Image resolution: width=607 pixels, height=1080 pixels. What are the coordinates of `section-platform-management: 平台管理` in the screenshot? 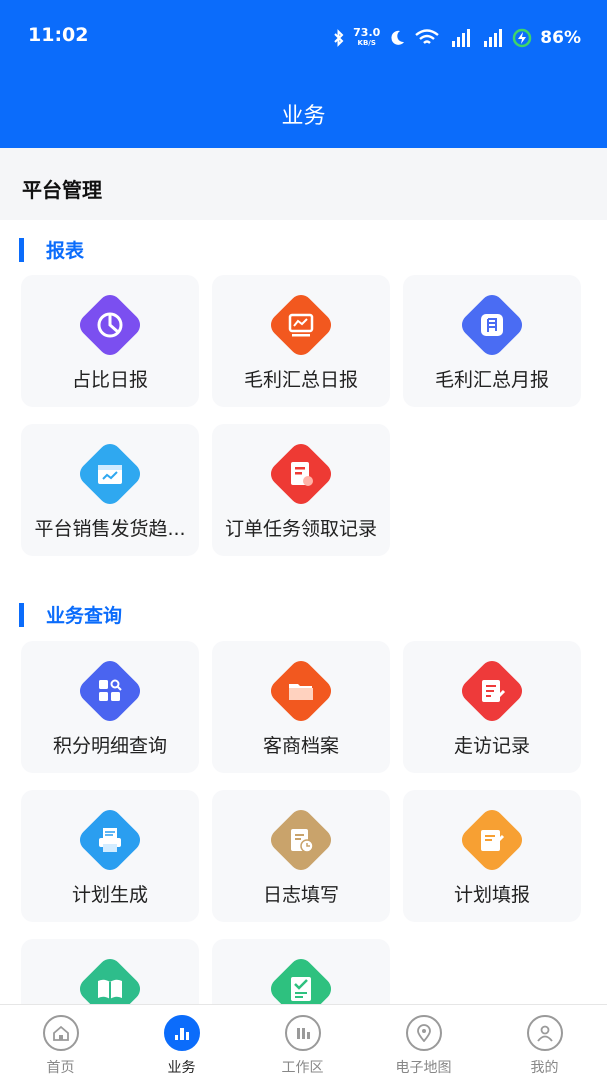 It's located at (303, 184).